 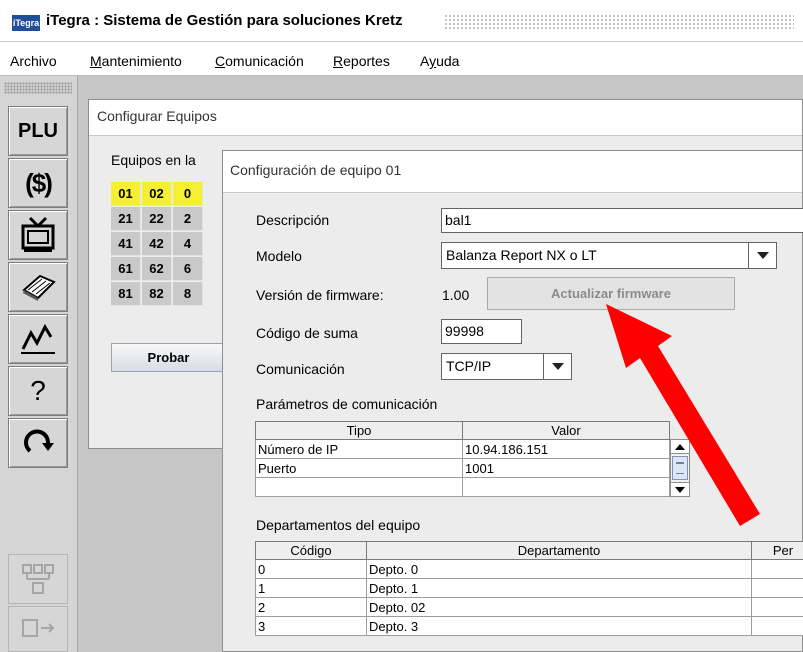 I want to click on departamentos-header-row: Código Departamento Per, so click(x=529, y=550).